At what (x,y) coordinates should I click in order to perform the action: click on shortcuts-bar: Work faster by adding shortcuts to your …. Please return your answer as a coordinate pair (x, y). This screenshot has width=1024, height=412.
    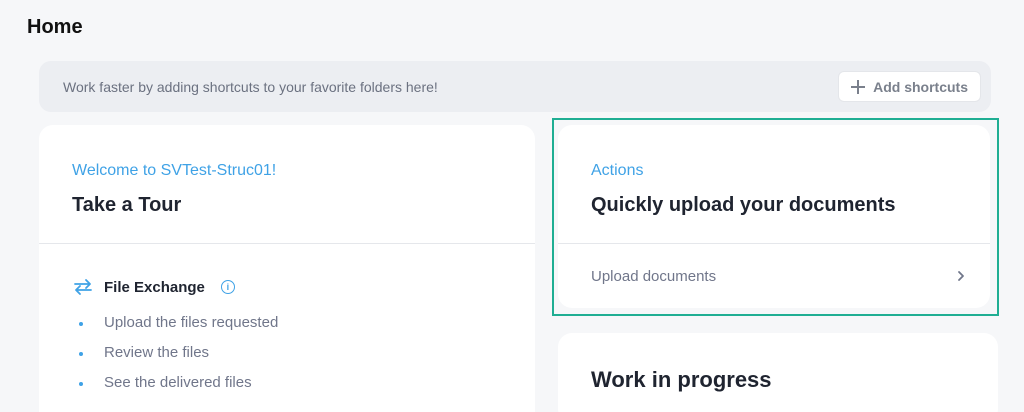
    Looking at the image, I should click on (515, 86).